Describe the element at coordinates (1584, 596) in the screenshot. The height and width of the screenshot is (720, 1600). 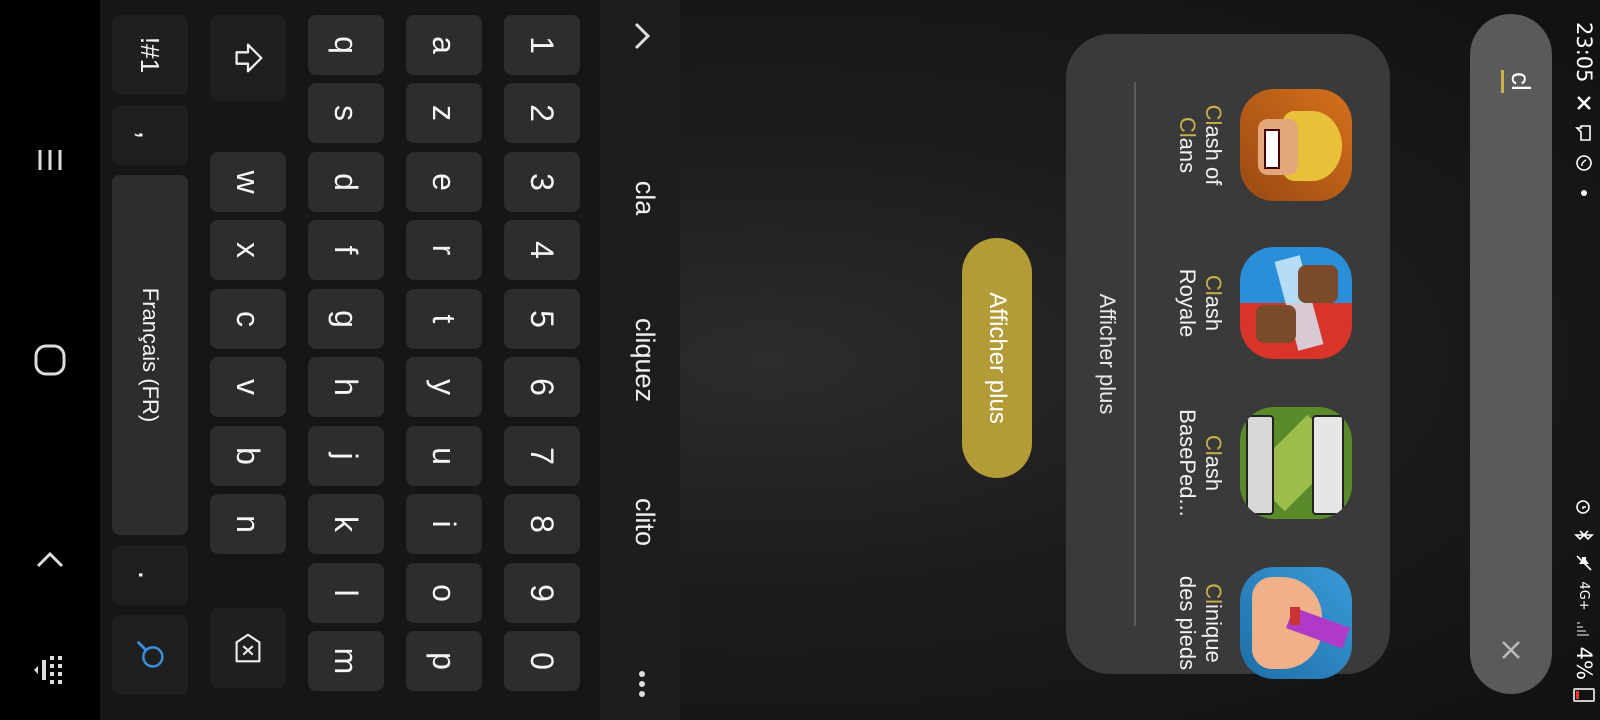
I see `network-type: 4G+` at that location.